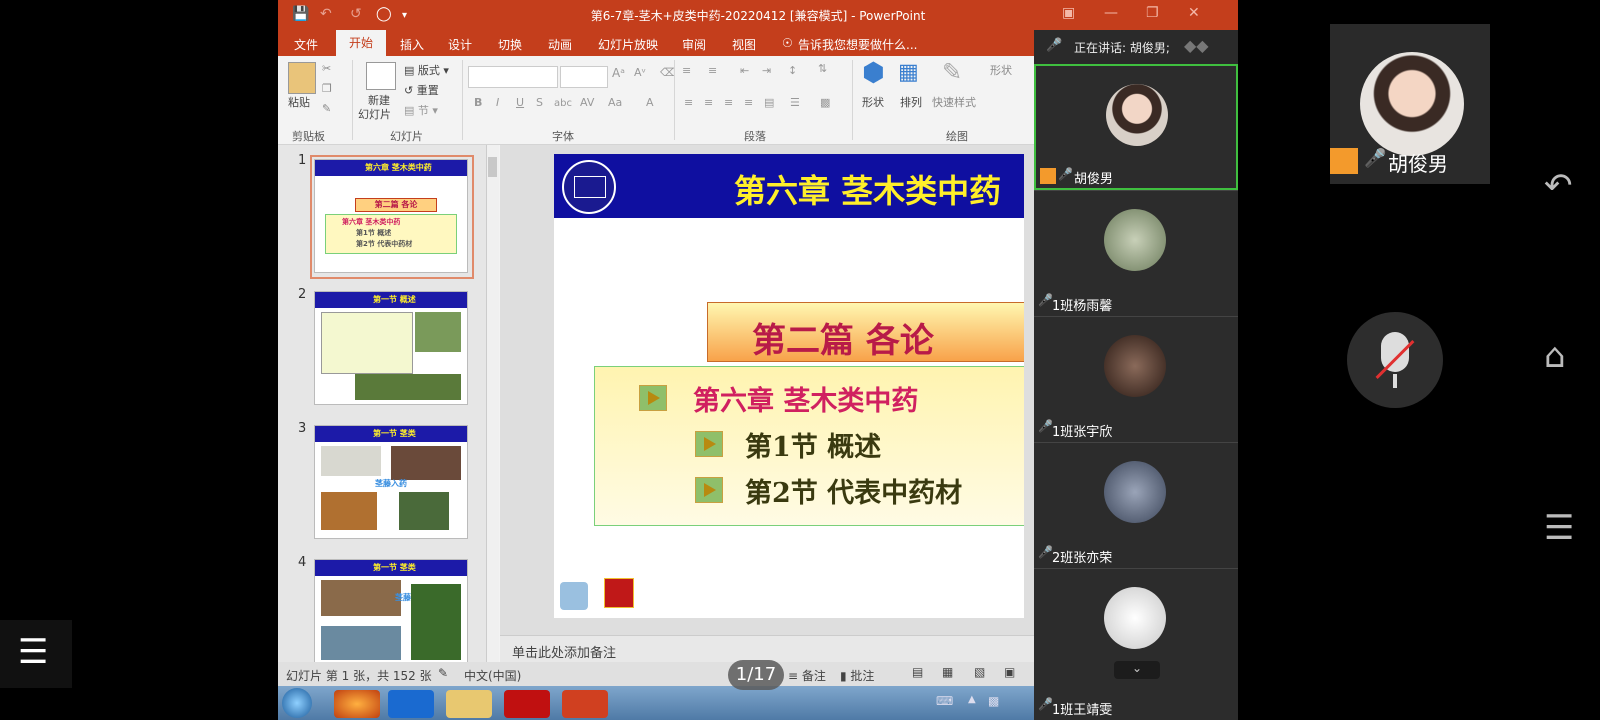 This screenshot has height=720, width=1600. Describe the element at coordinates (539, 102) in the screenshot. I see `shadow-icon: S` at that location.